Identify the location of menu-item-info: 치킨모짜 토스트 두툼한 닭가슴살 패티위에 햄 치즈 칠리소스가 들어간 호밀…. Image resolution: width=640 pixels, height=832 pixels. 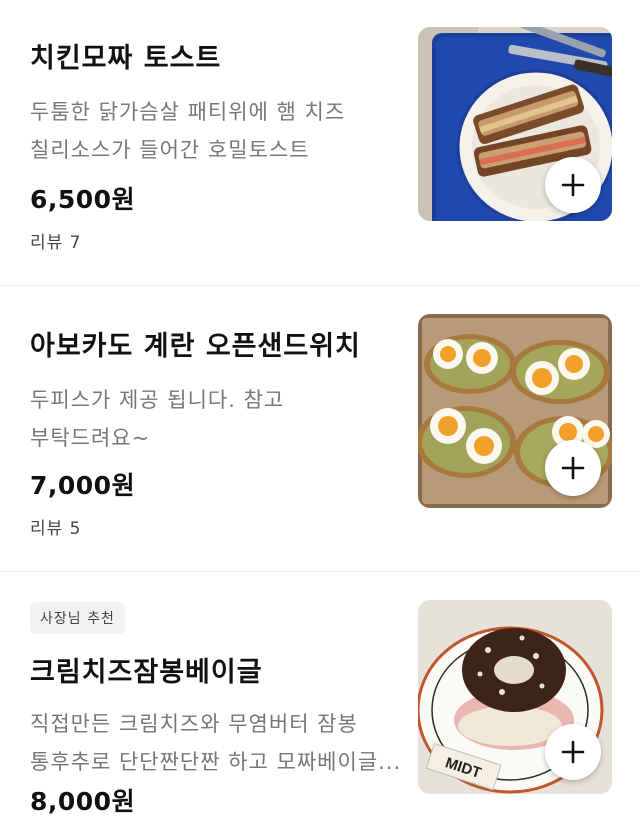
(215, 102).